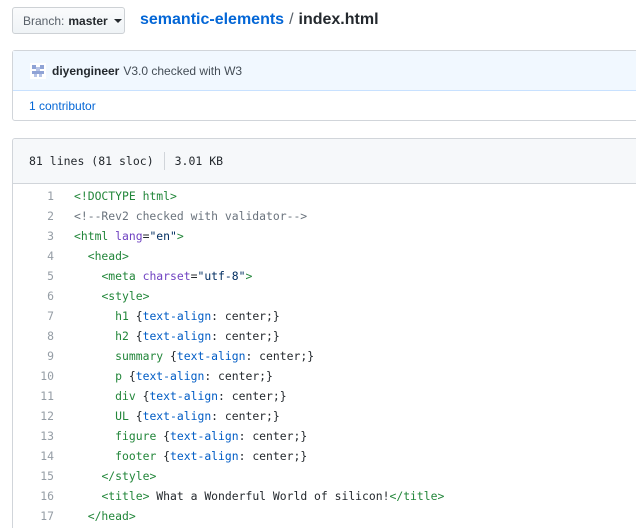  What do you see at coordinates (324, 436) in the screenshot?
I see `code-line: 13 figure {text-align: center;}` at bounding box center [324, 436].